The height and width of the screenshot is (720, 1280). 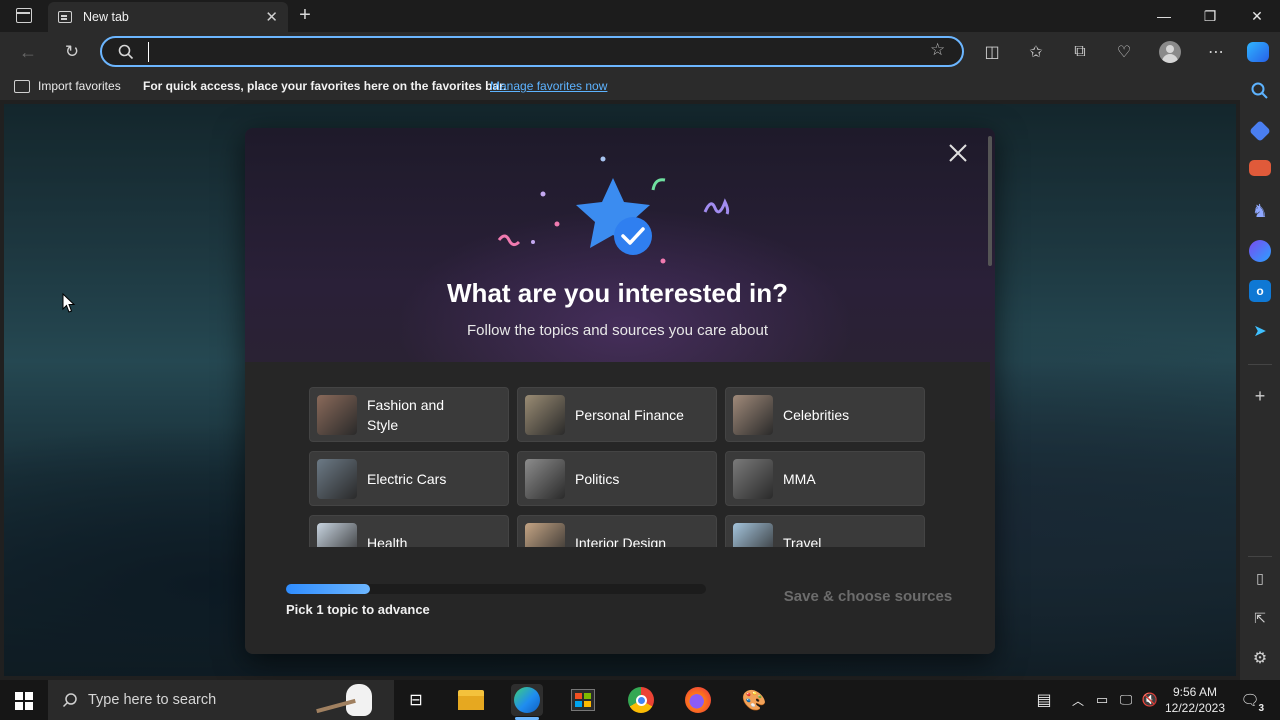 I want to click on file-explorer-icon, so click(x=471, y=700).